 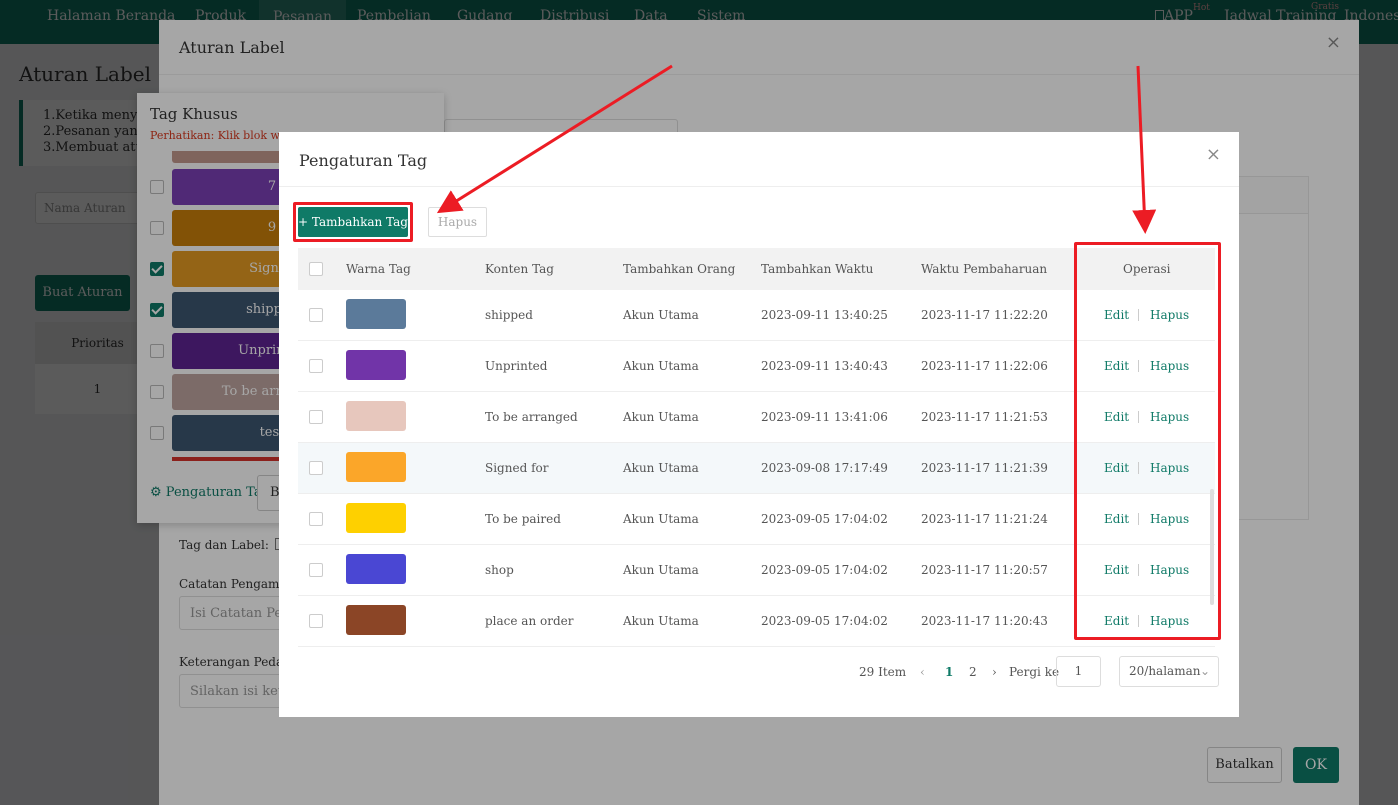 I want to click on tag-settings-modal-title: Pengaturan Tag, so click(x=363, y=160).